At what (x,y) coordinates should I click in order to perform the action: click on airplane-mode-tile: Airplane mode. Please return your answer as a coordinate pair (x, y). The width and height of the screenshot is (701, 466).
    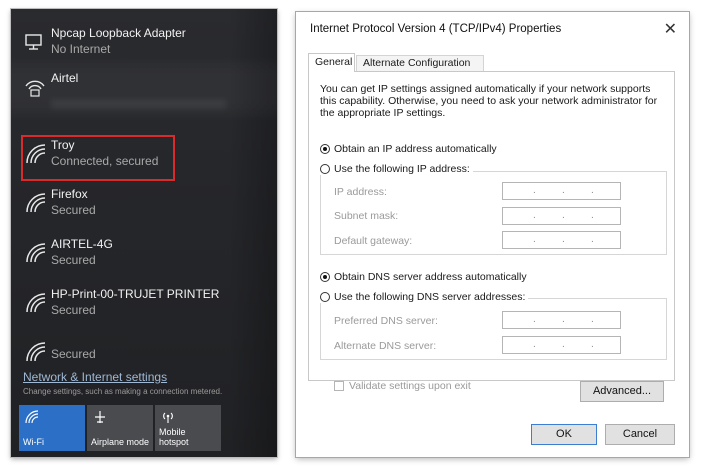
    Looking at the image, I should click on (120, 428).